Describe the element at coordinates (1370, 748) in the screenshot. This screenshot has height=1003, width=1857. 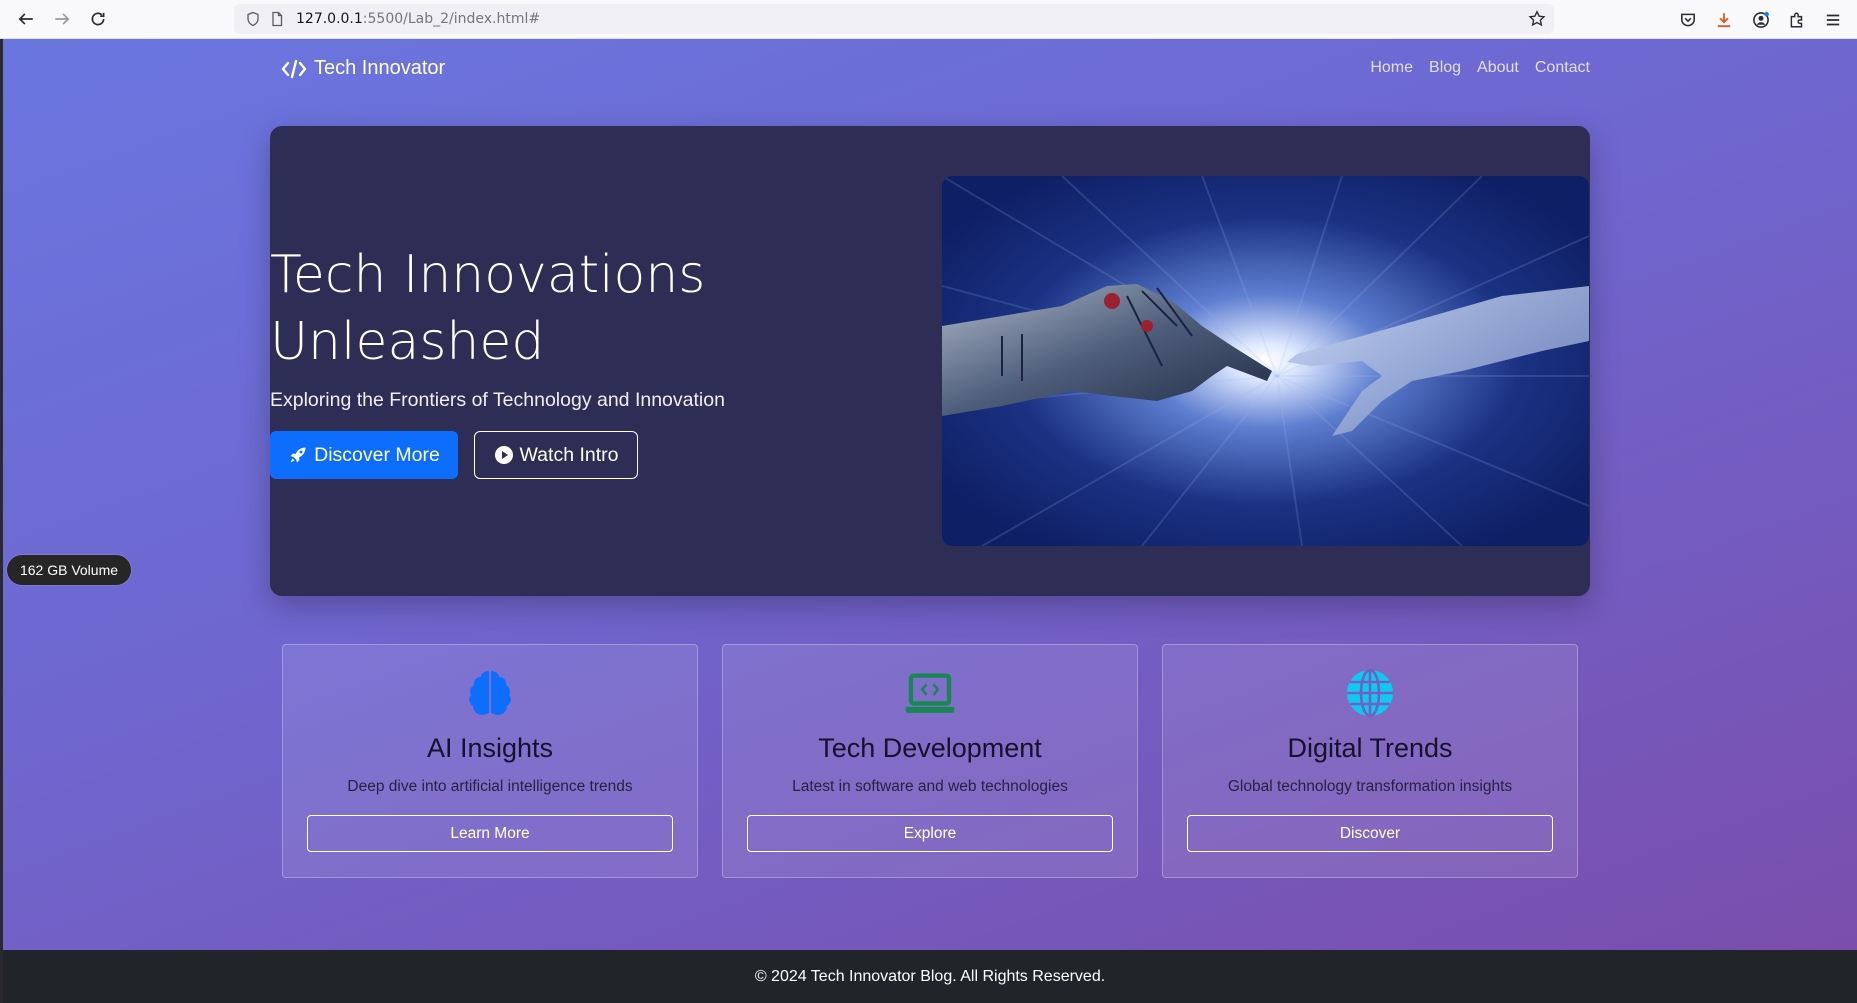
I see `card-title: Digital Trends` at that location.